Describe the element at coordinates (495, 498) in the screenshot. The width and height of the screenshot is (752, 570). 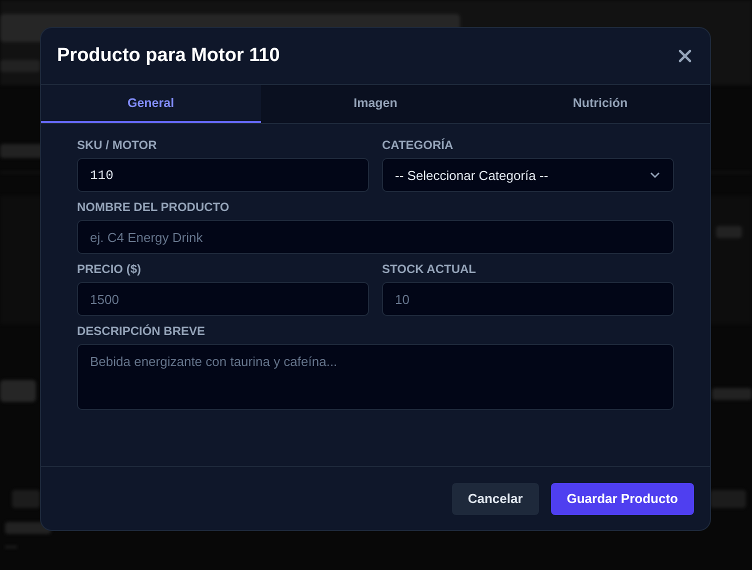
I see `cancel-button: Cancelar` at that location.